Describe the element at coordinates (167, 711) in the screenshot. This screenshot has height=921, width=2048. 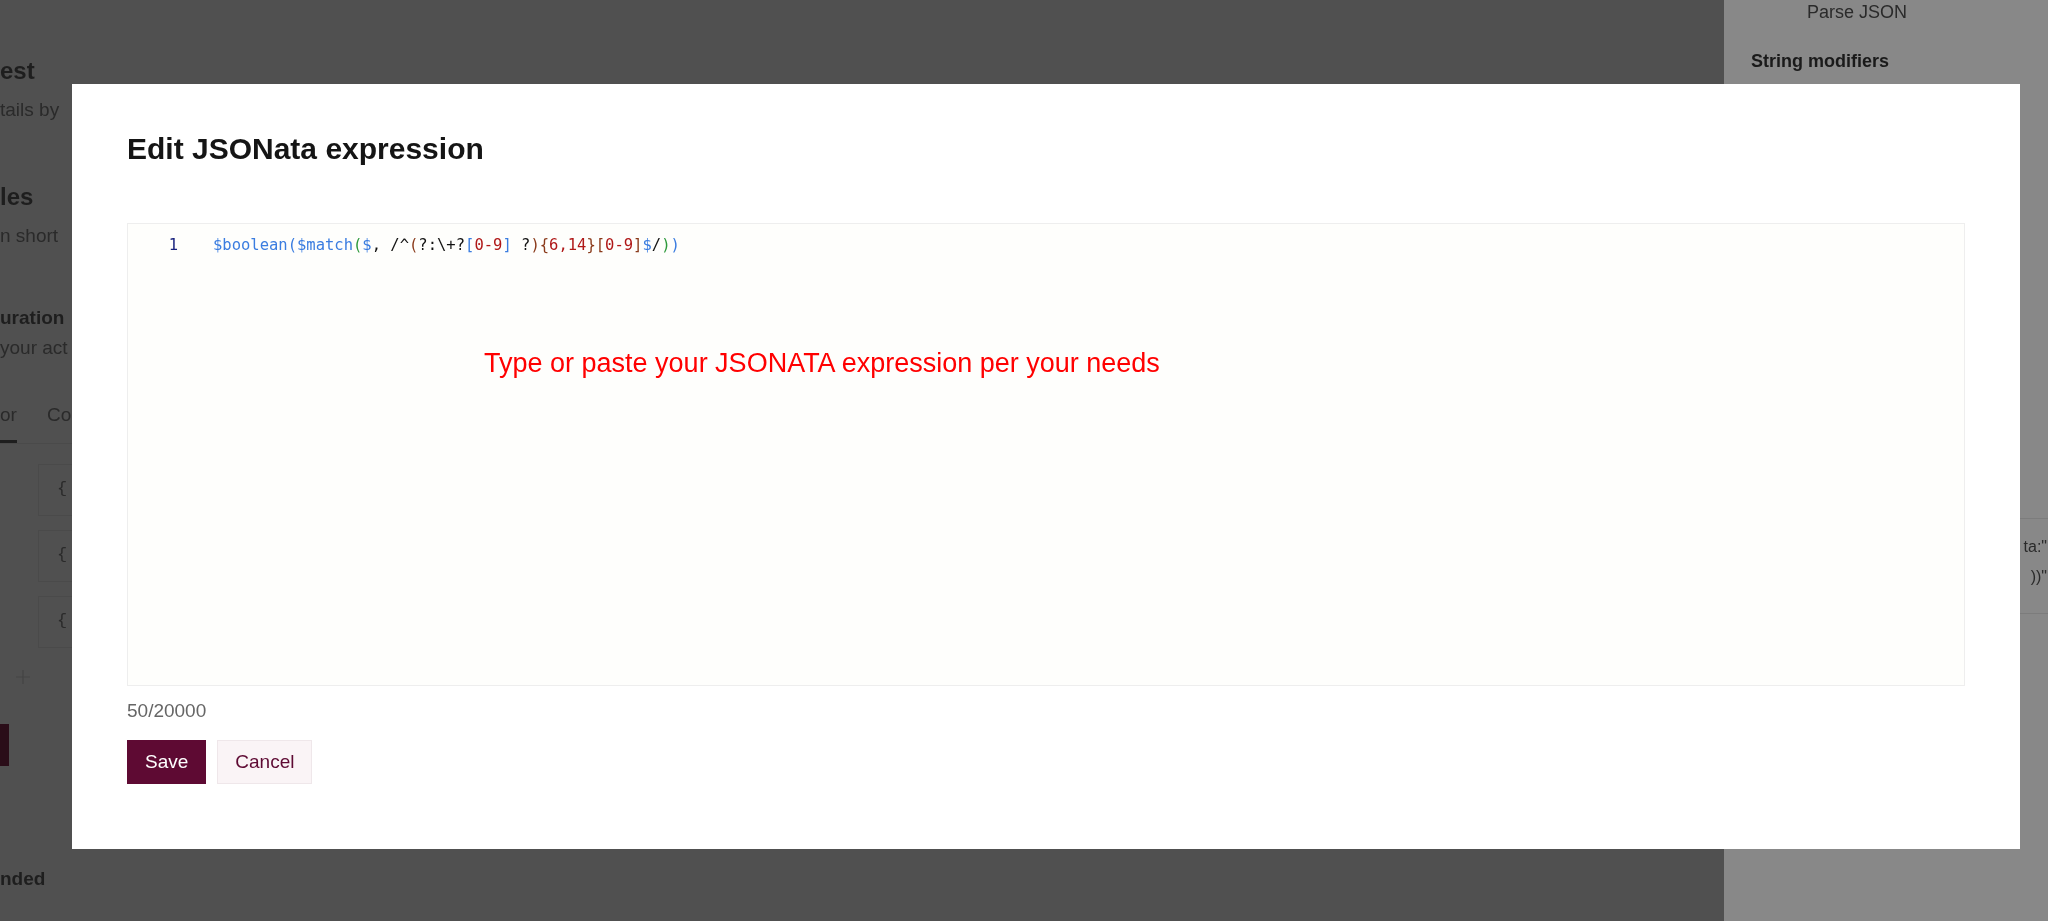
I see `character-counter: 50/20000` at that location.